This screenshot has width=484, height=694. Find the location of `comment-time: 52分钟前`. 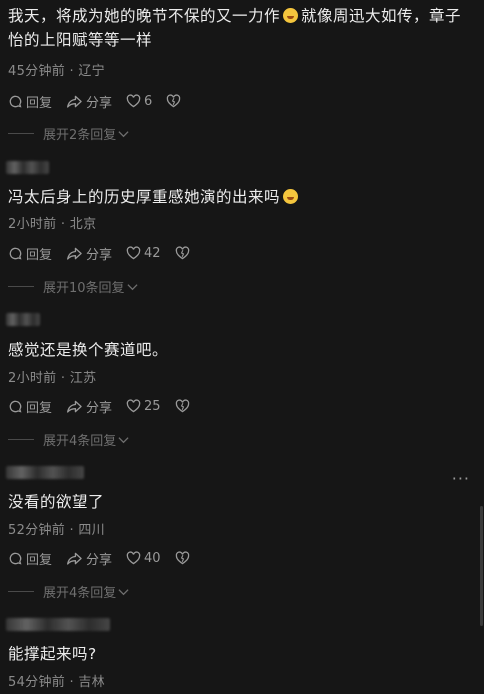

comment-time: 52分钟前 is located at coordinates (37, 530).